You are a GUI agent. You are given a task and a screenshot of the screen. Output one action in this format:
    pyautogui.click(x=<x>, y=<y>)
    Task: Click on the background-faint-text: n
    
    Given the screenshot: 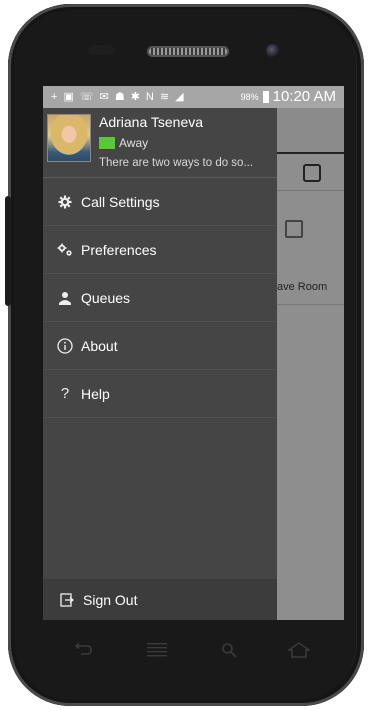 What is the action you would take?
    pyautogui.click(x=281, y=416)
    